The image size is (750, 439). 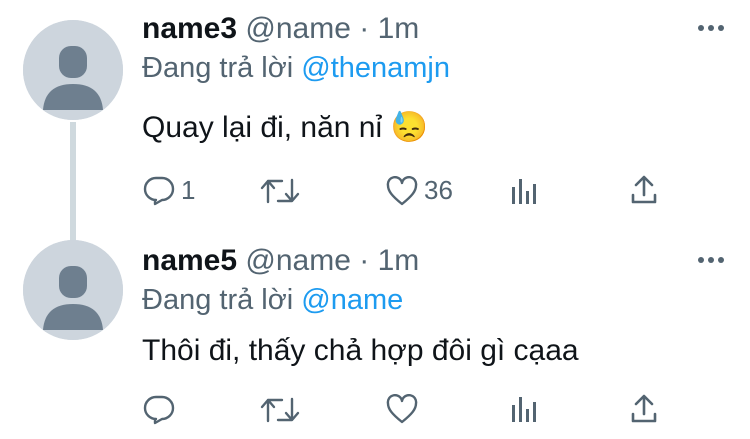 I want to click on like-button: 36, so click(x=419, y=190).